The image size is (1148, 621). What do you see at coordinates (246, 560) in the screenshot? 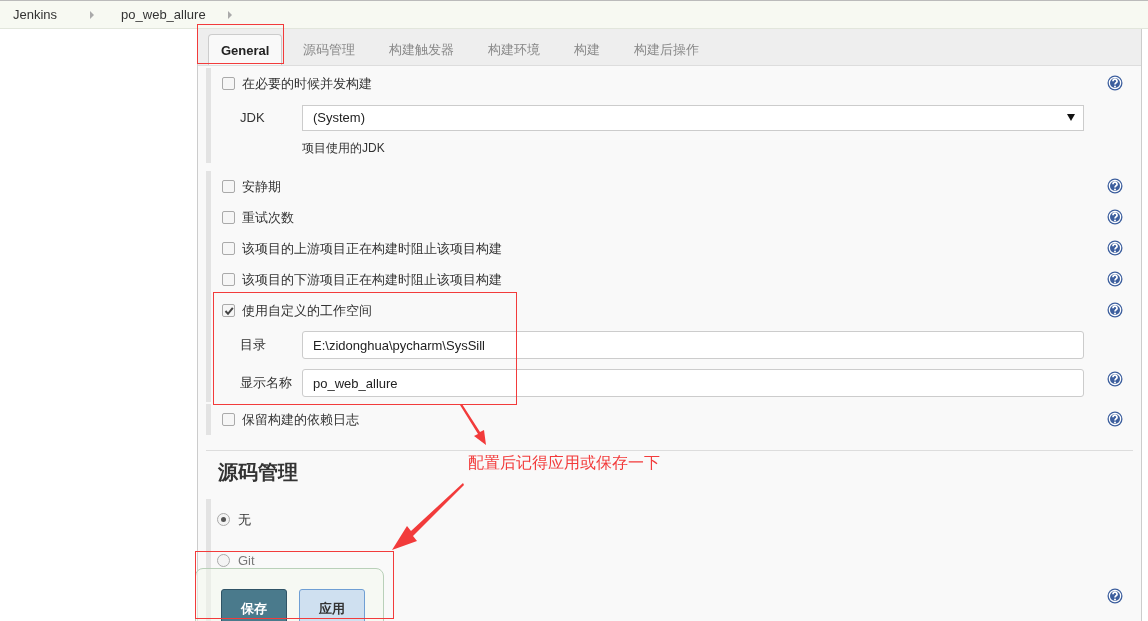
I see `radio-label: Git` at bounding box center [246, 560].